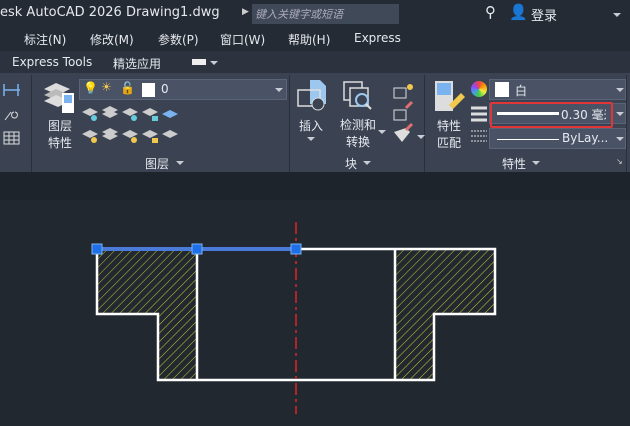 The height and width of the screenshot is (426, 630). I want to click on tab-featured-apps: 精选应用, so click(137, 63).